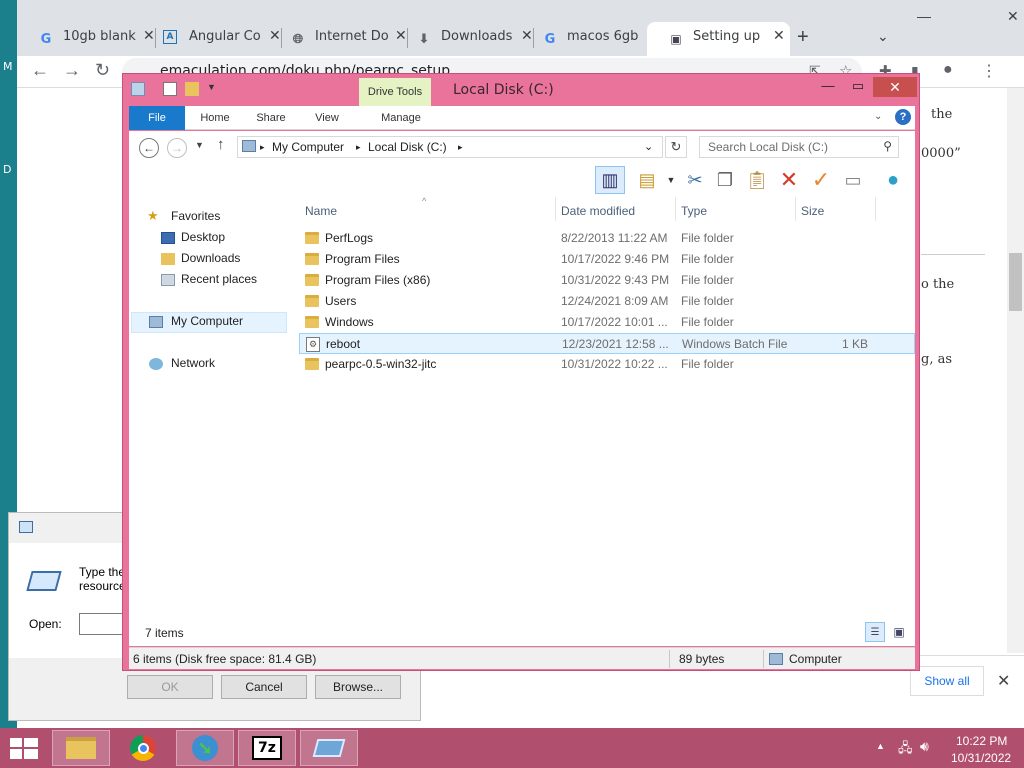 The height and width of the screenshot is (768, 1024). Describe the element at coordinates (853, 180) in the screenshot. I see `rename-icon: ▭` at that location.